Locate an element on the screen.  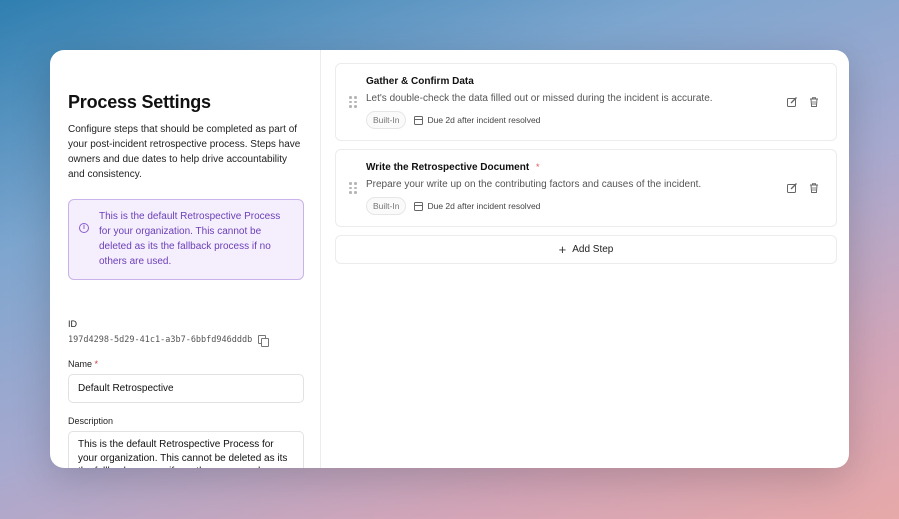
plus-icon: + is located at coordinates (562, 249).